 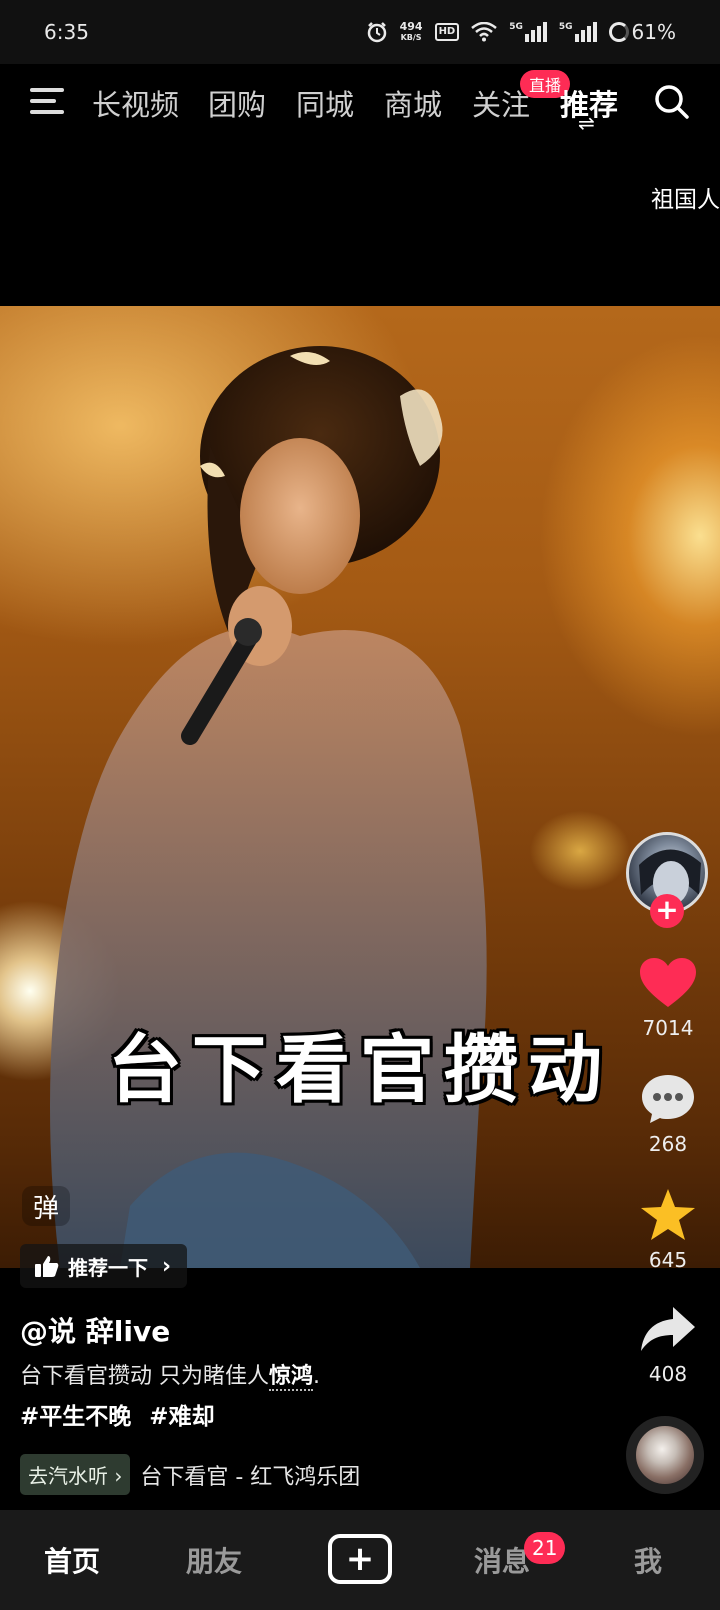 What do you see at coordinates (668, 1260) in the screenshot?
I see `favorite-count: 645` at bounding box center [668, 1260].